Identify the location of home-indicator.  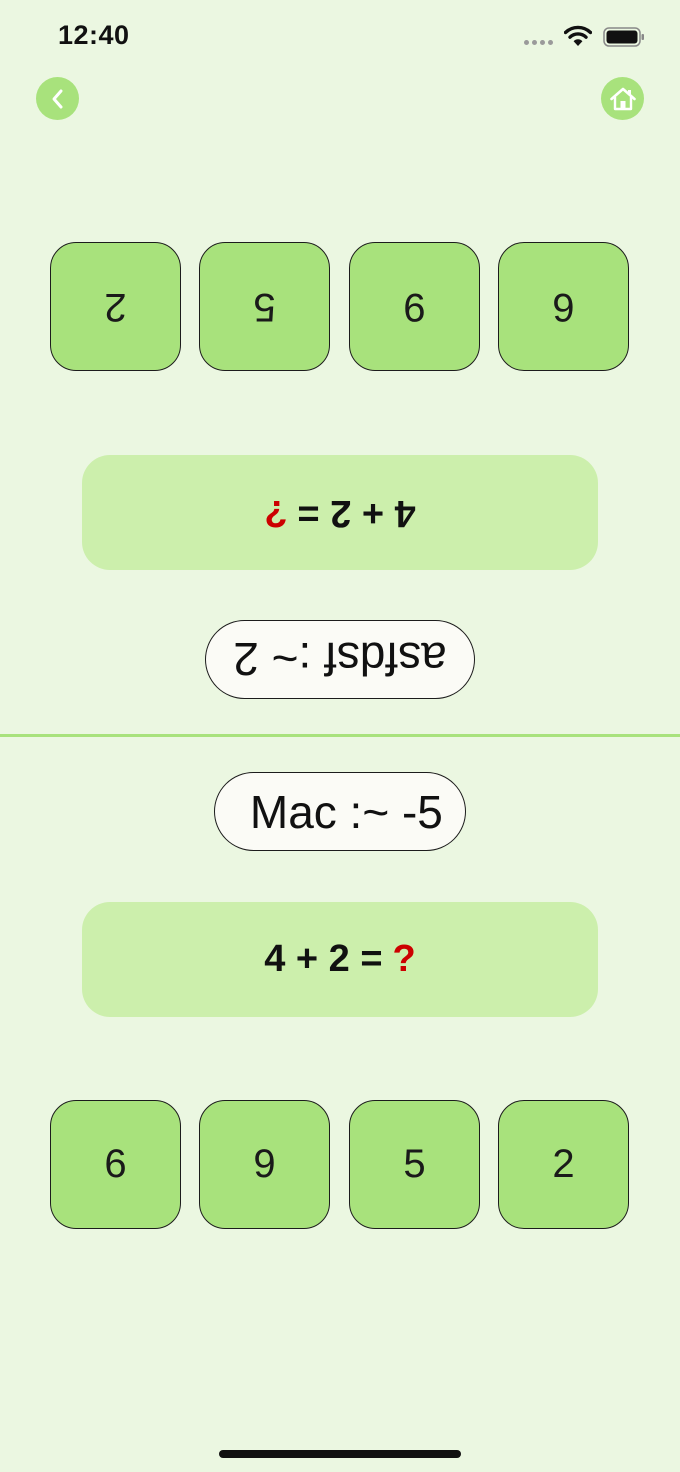
(340, 1454).